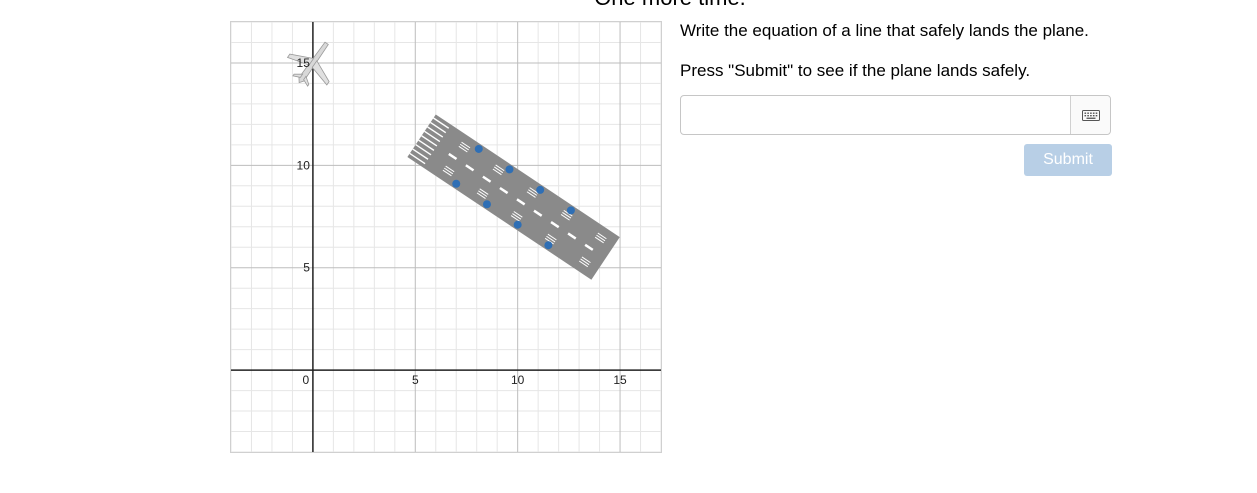 This screenshot has width=1257, height=493. I want to click on runway, so click(513, 197).